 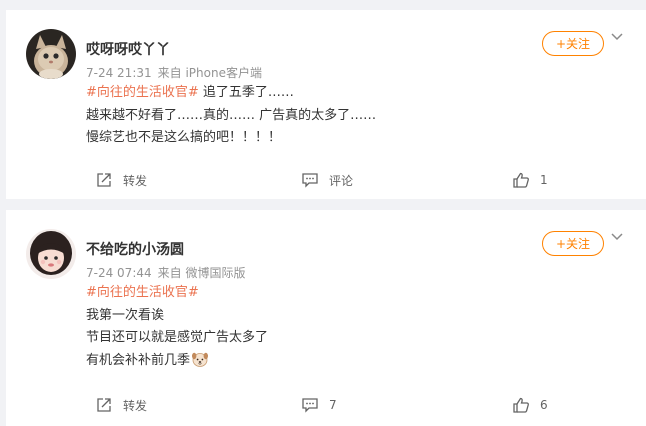 What do you see at coordinates (200, 359) in the screenshot?
I see `dog-emoji-icon` at bounding box center [200, 359].